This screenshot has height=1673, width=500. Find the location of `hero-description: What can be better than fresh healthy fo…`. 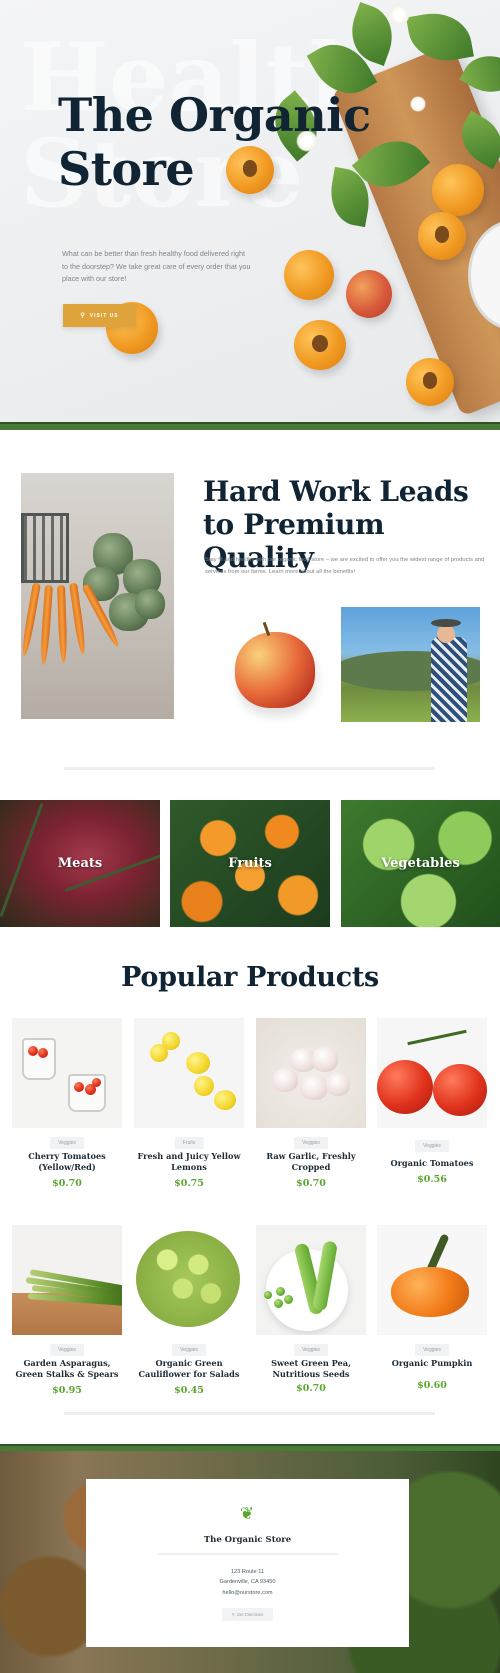

hero-description: What can be better than fresh healthy fo… is located at coordinates (156, 266).